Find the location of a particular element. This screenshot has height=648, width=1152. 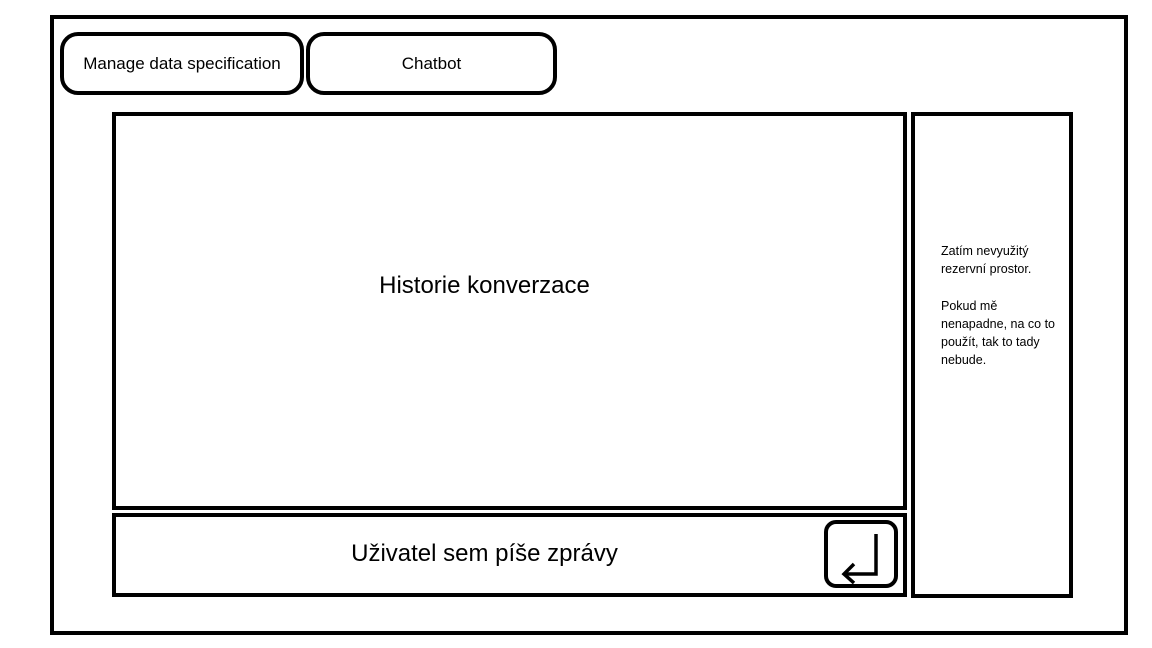

send-button is located at coordinates (861, 554).